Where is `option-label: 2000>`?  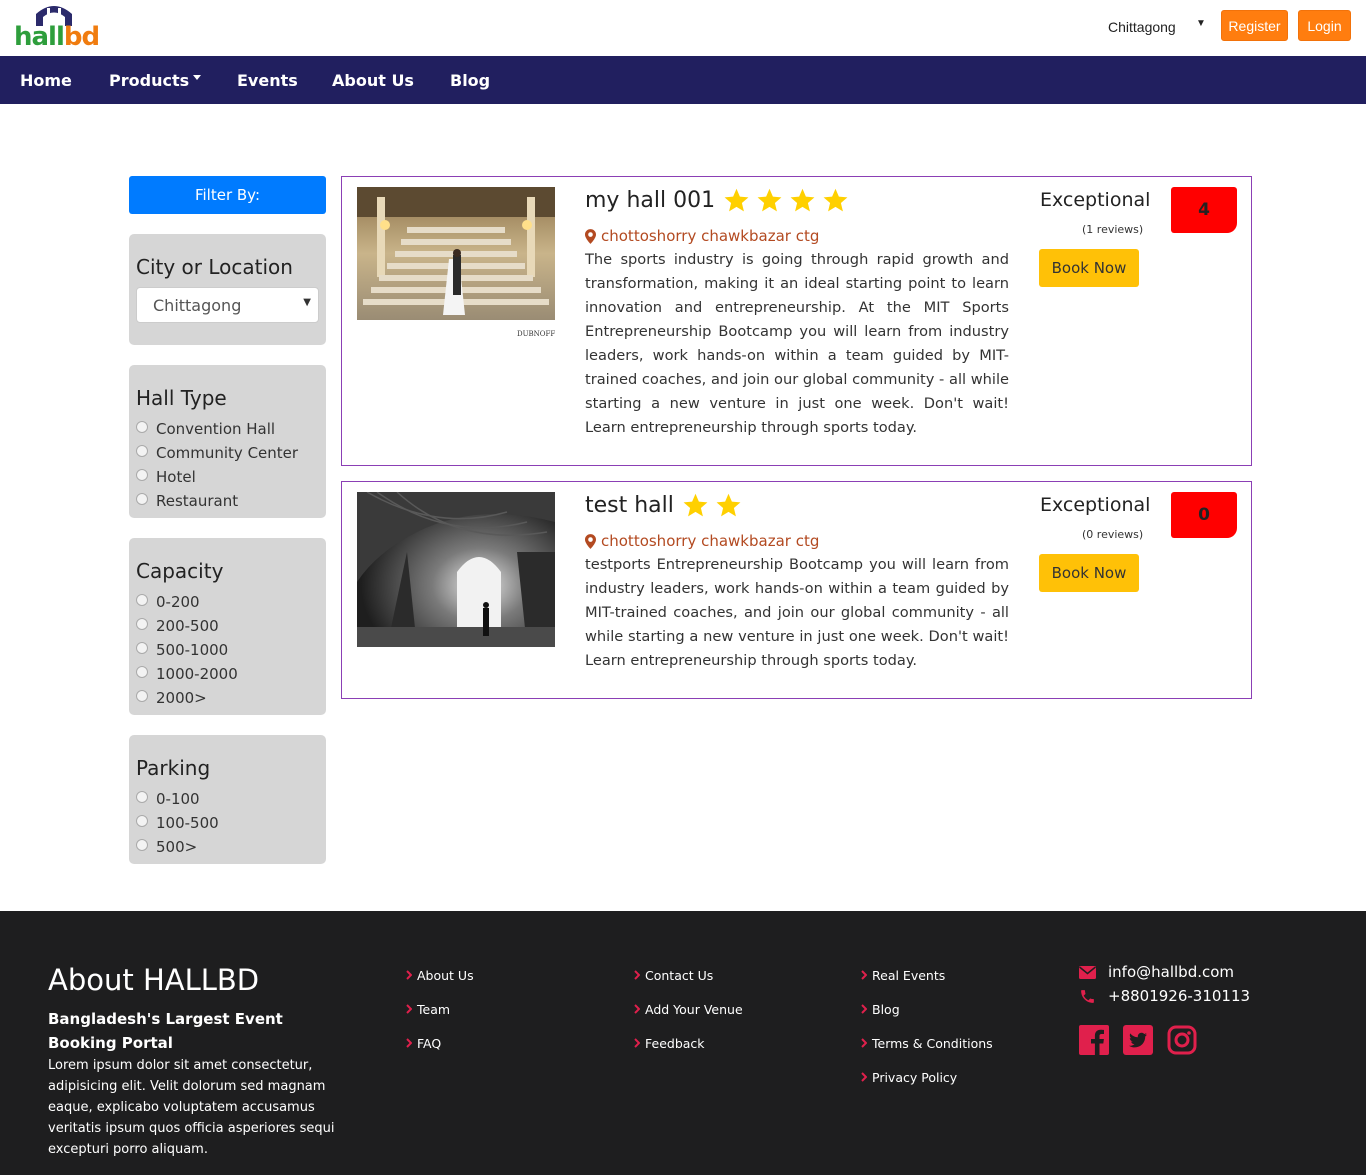 option-label: 2000> is located at coordinates (181, 698).